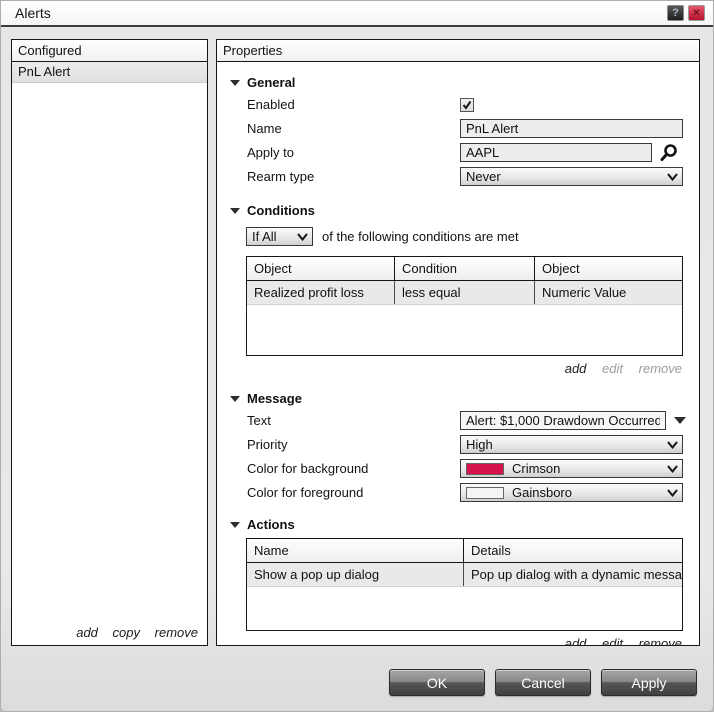  What do you see at coordinates (571, 176) in the screenshot?
I see `rearm-type-select: Never` at bounding box center [571, 176].